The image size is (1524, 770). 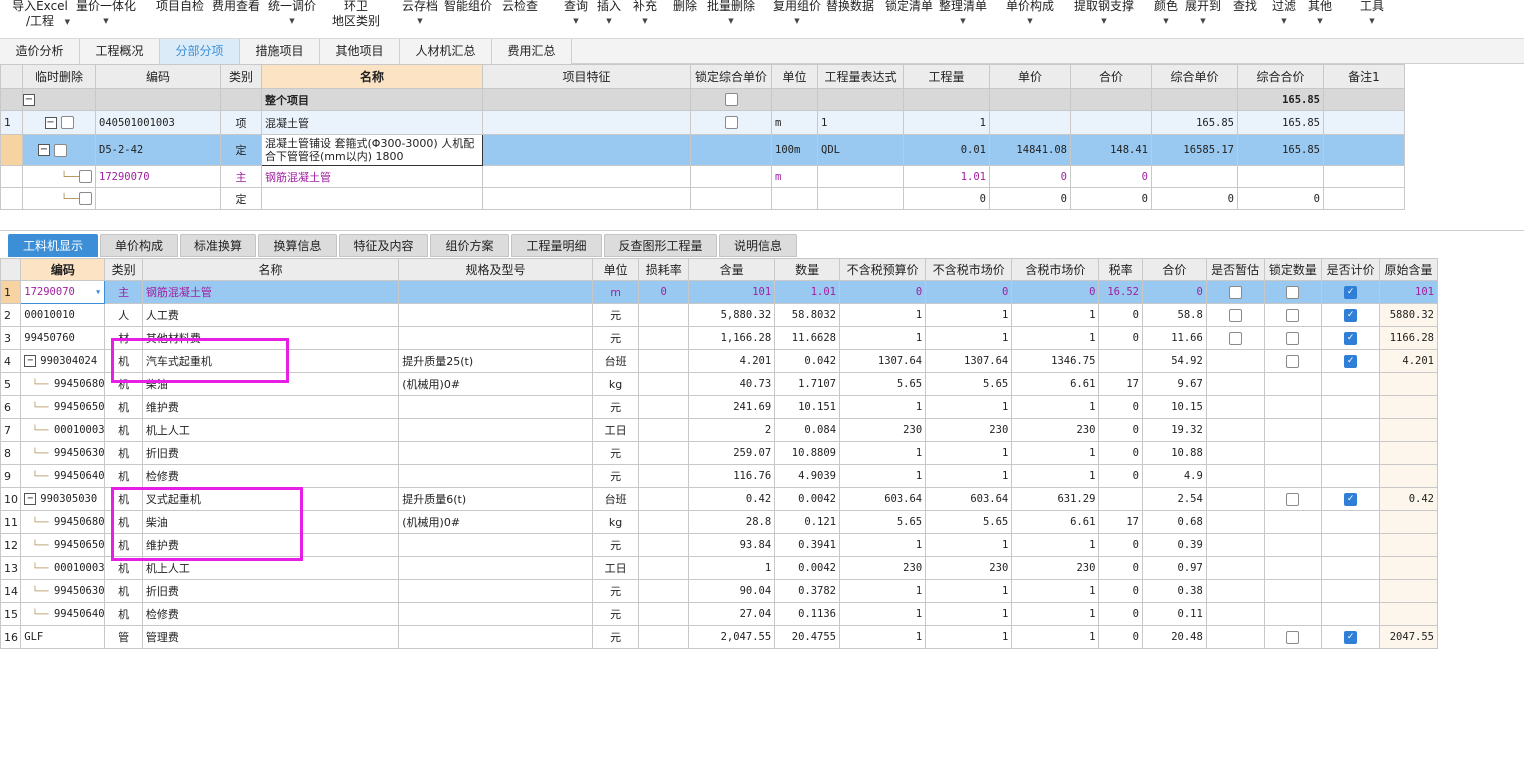 What do you see at coordinates (732, 545) in the screenshot?
I see `content: 93.84` at bounding box center [732, 545].